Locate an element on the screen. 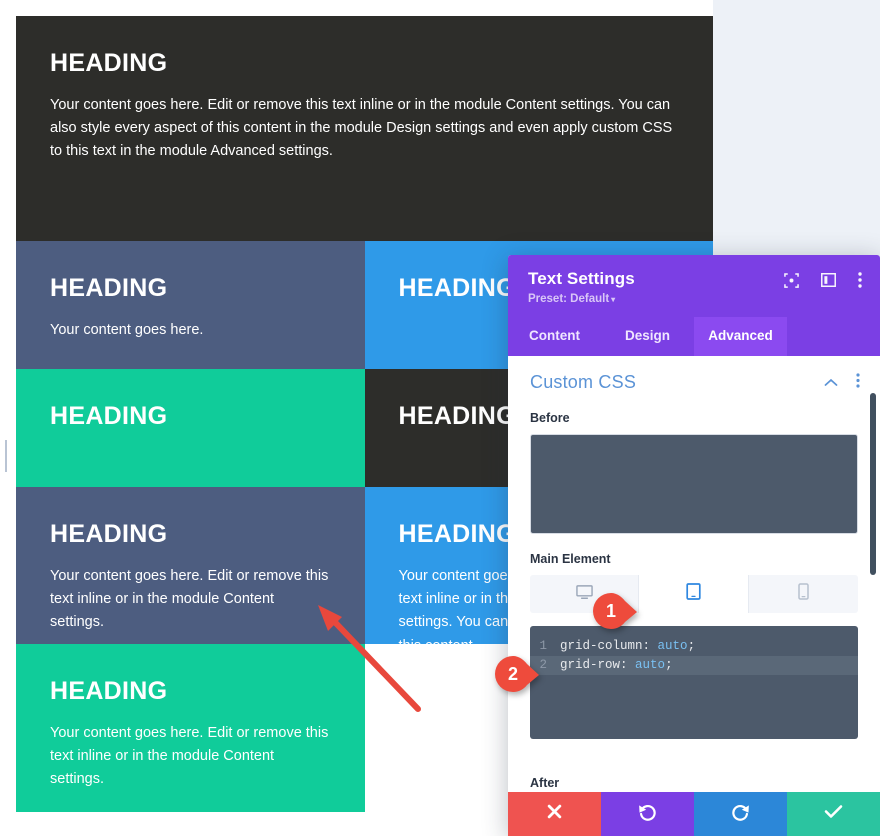  modal-footer is located at coordinates (694, 814).